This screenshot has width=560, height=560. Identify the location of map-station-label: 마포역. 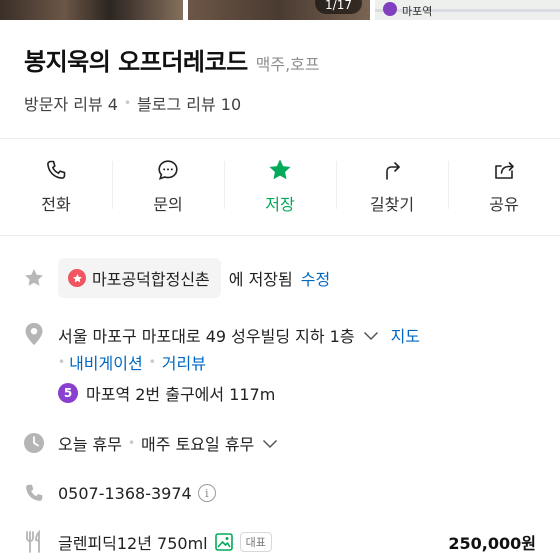
(417, 11).